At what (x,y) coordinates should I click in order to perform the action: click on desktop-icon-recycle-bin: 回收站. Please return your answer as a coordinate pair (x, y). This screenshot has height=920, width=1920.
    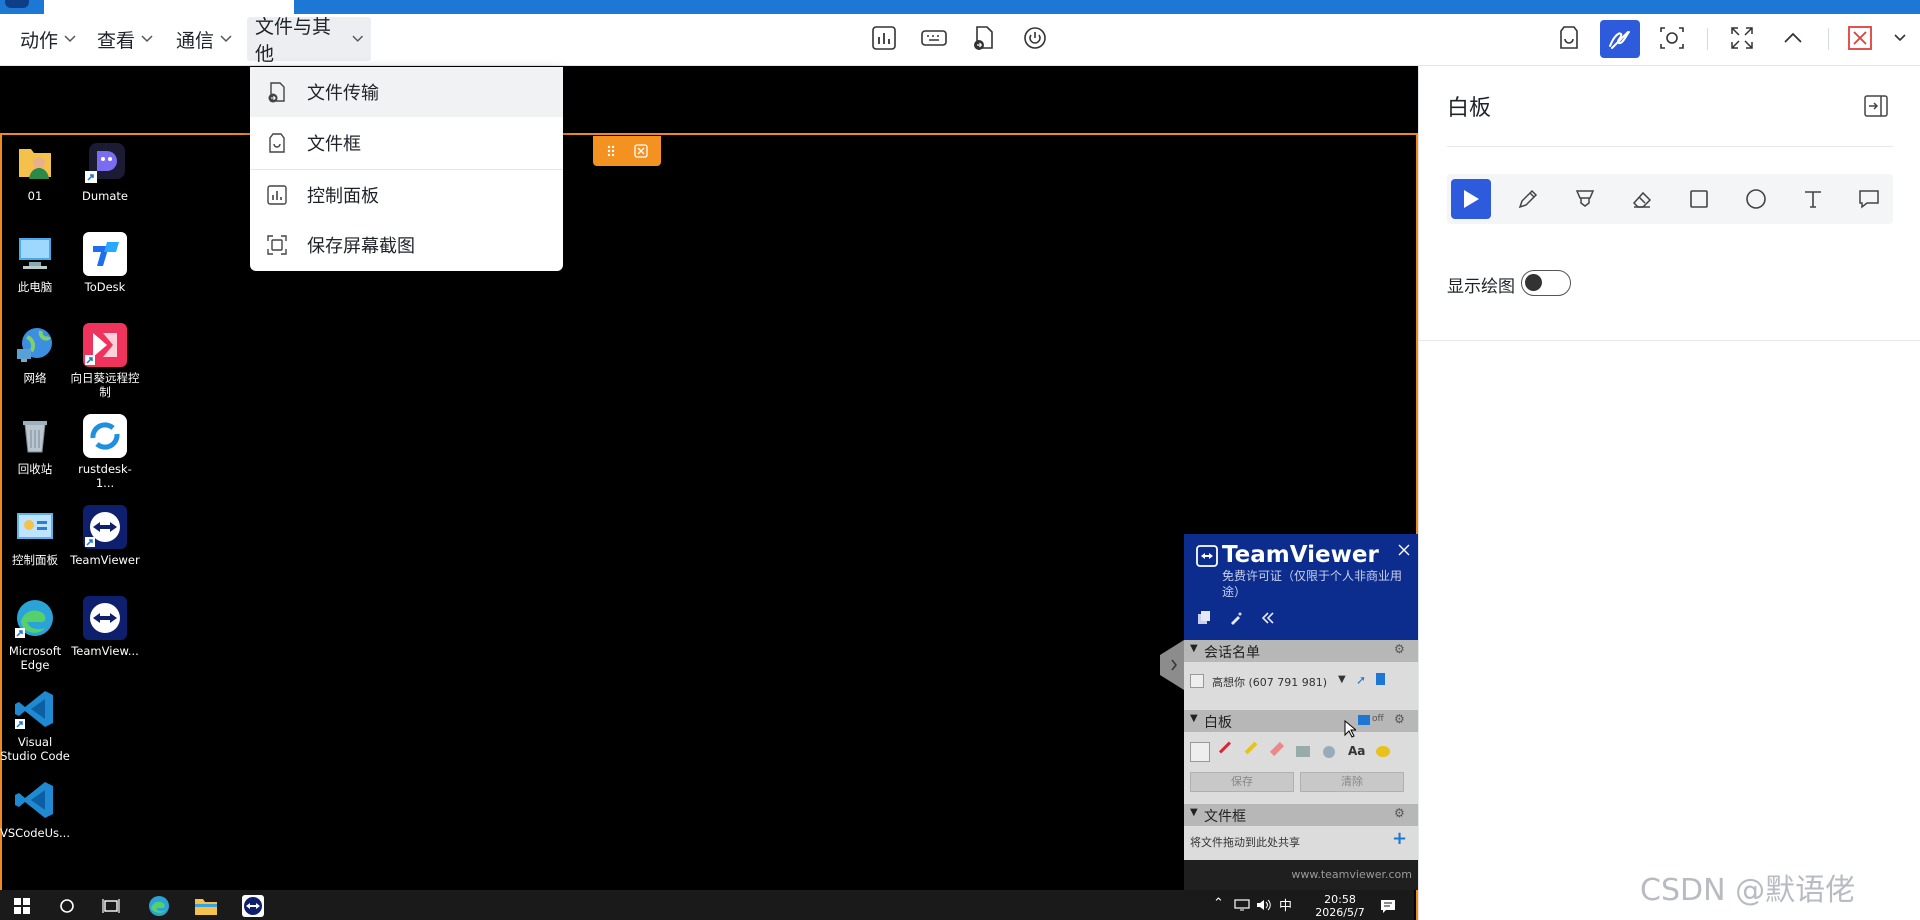
    Looking at the image, I should click on (35, 445).